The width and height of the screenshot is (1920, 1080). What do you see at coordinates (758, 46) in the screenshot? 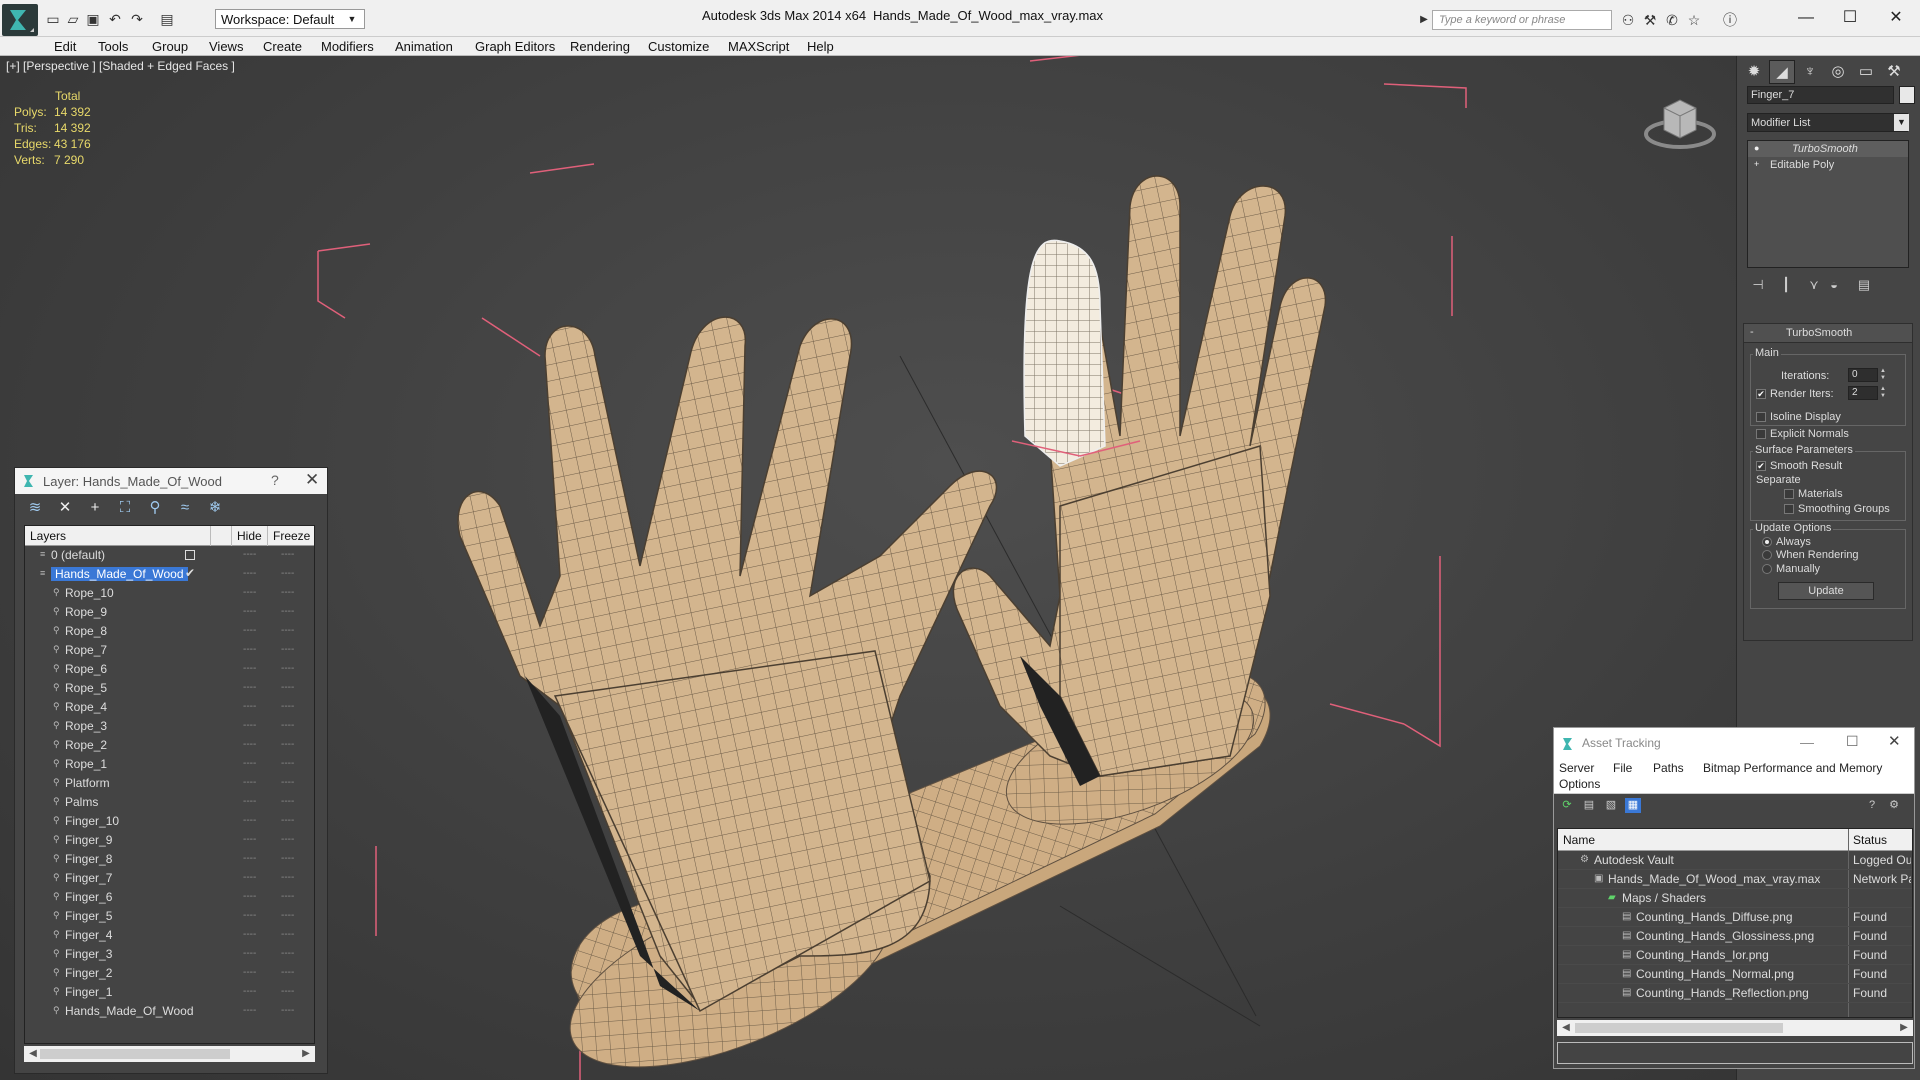
I see `menu-maxscript: MAXScript` at bounding box center [758, 46].